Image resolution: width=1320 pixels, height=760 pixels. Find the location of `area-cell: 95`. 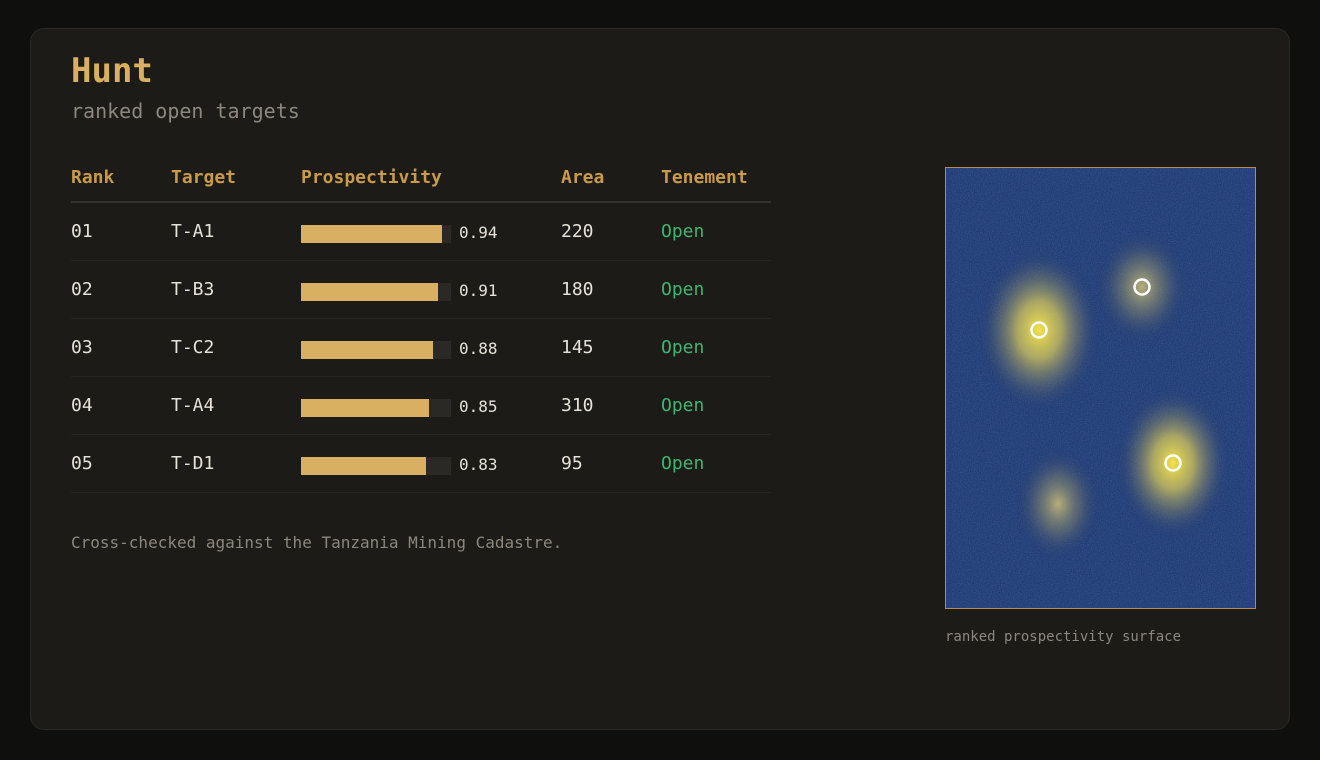

area-cell: 95 is located at coordinates (572, 463).